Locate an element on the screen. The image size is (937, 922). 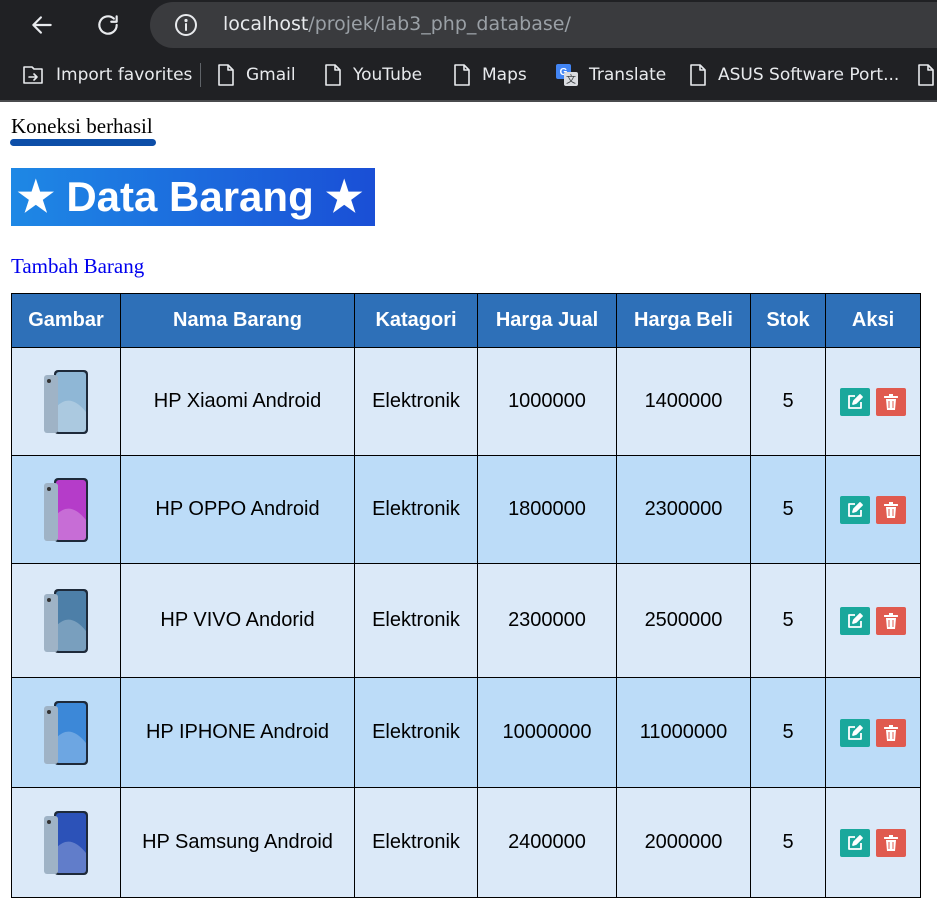
item-buy-price: 2300000 is located at coordinates (683, 509).